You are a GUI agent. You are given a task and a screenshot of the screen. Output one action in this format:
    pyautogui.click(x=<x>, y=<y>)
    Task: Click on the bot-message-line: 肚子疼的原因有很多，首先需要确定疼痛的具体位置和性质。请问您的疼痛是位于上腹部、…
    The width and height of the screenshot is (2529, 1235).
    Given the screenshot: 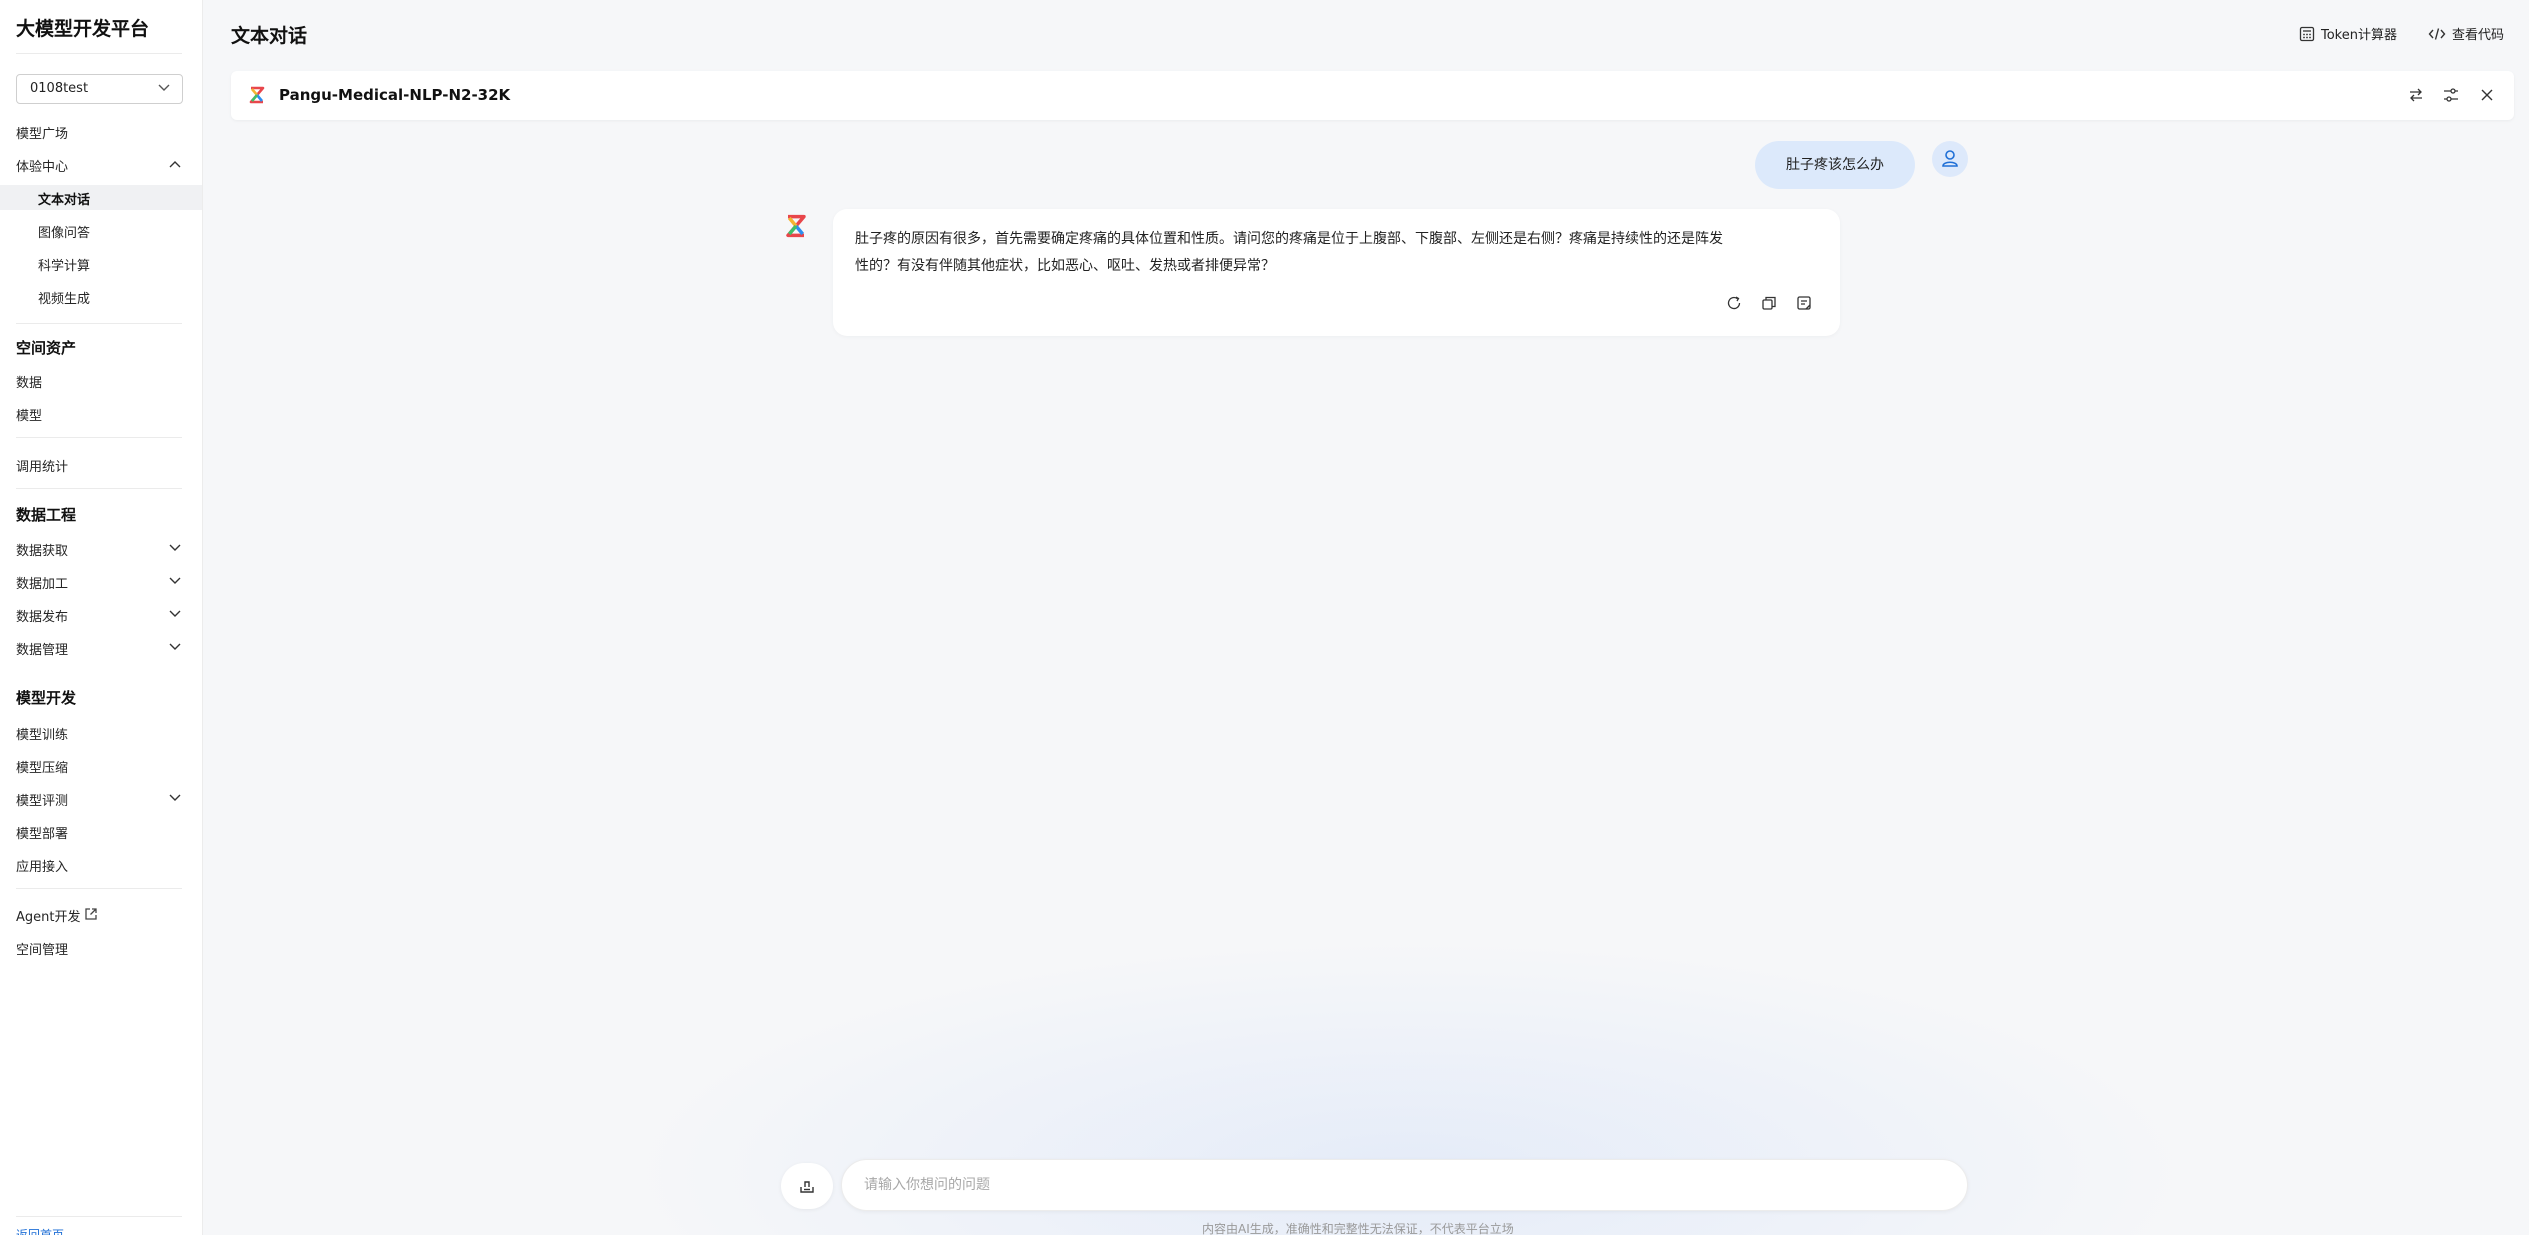 What is the action you would take?
    pyautogui.click(x=1289, y=239)
    